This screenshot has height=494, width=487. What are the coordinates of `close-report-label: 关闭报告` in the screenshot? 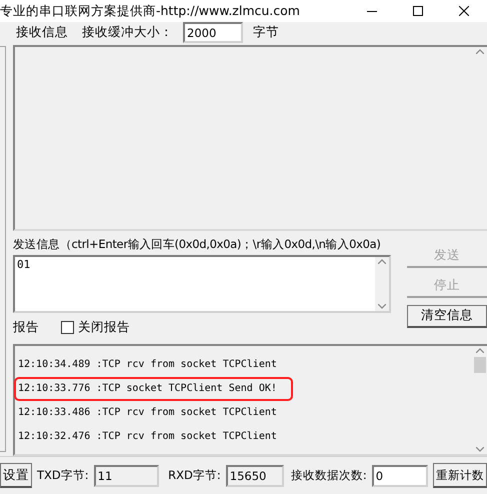 It's located at (104, 327).